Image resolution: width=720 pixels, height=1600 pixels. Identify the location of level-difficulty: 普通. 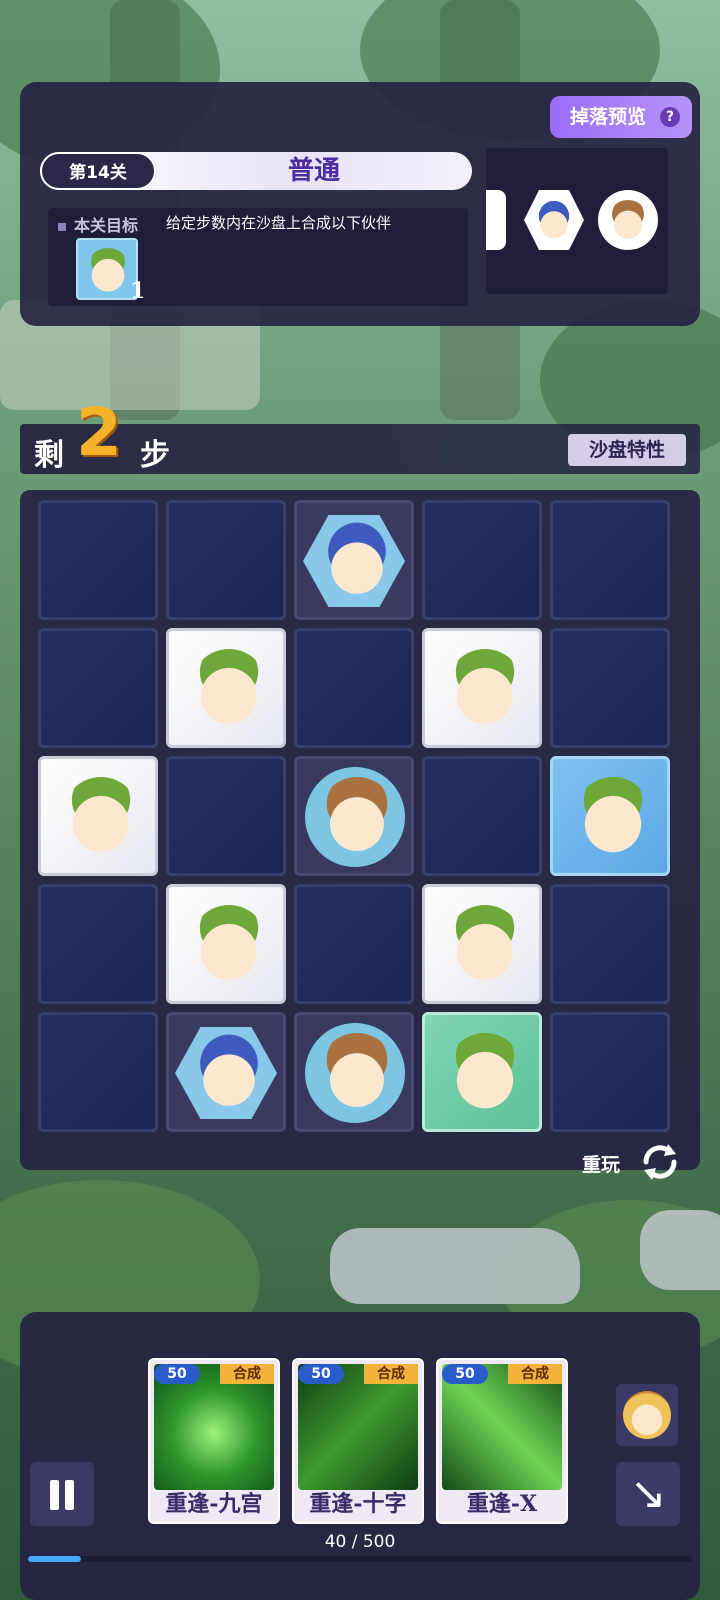
(313, 171).